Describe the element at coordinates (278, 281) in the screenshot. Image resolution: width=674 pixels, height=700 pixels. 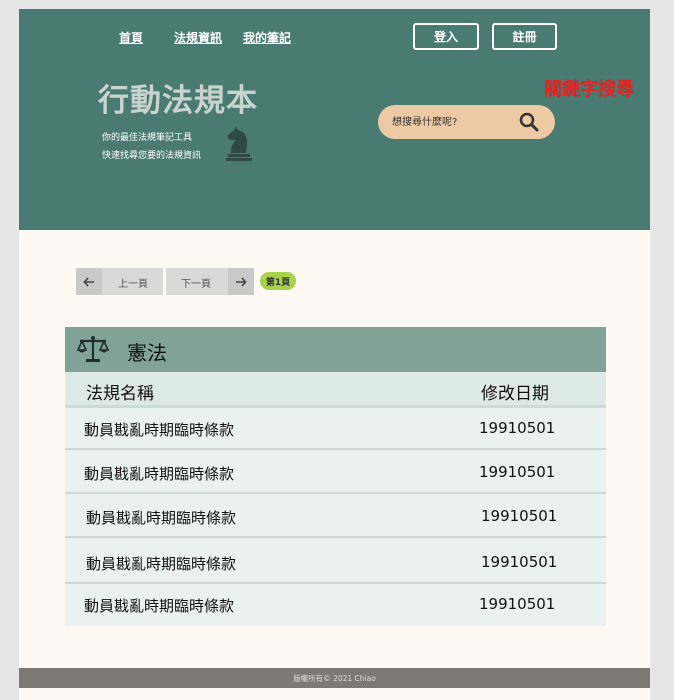
I see `current-page-badge: 第1頁` at that location.